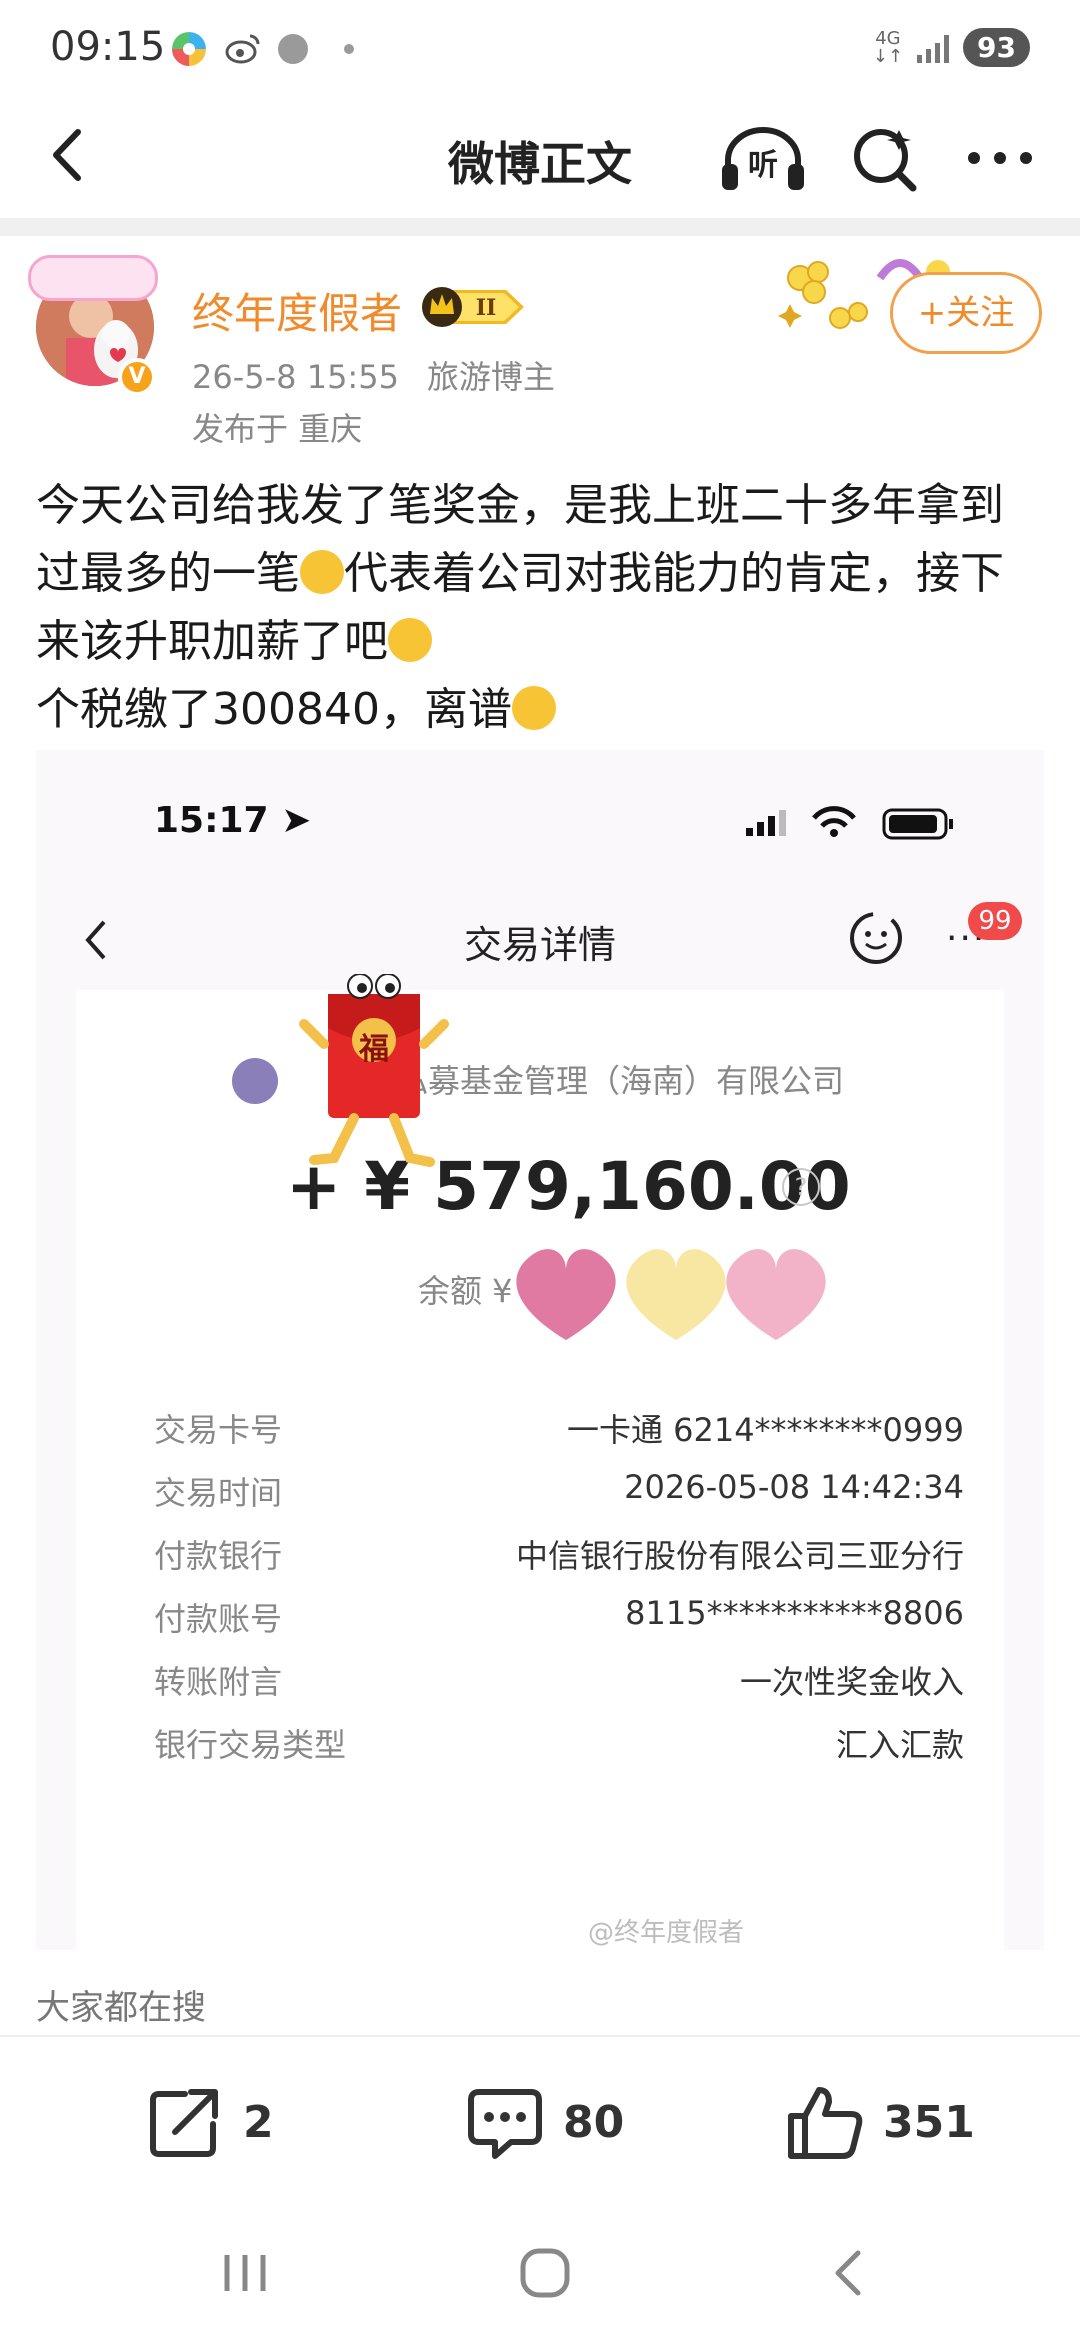  Describe the element at coordinates (242, 49) in the screenshot. I see `weibo-icon` at that location.